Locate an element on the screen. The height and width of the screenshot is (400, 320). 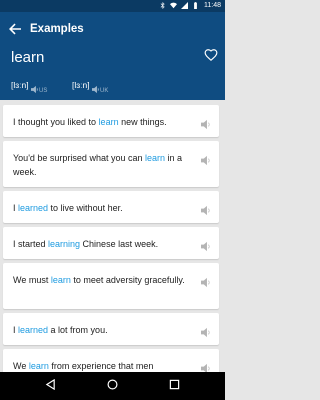
back-button is located at coordinates (15, 29).